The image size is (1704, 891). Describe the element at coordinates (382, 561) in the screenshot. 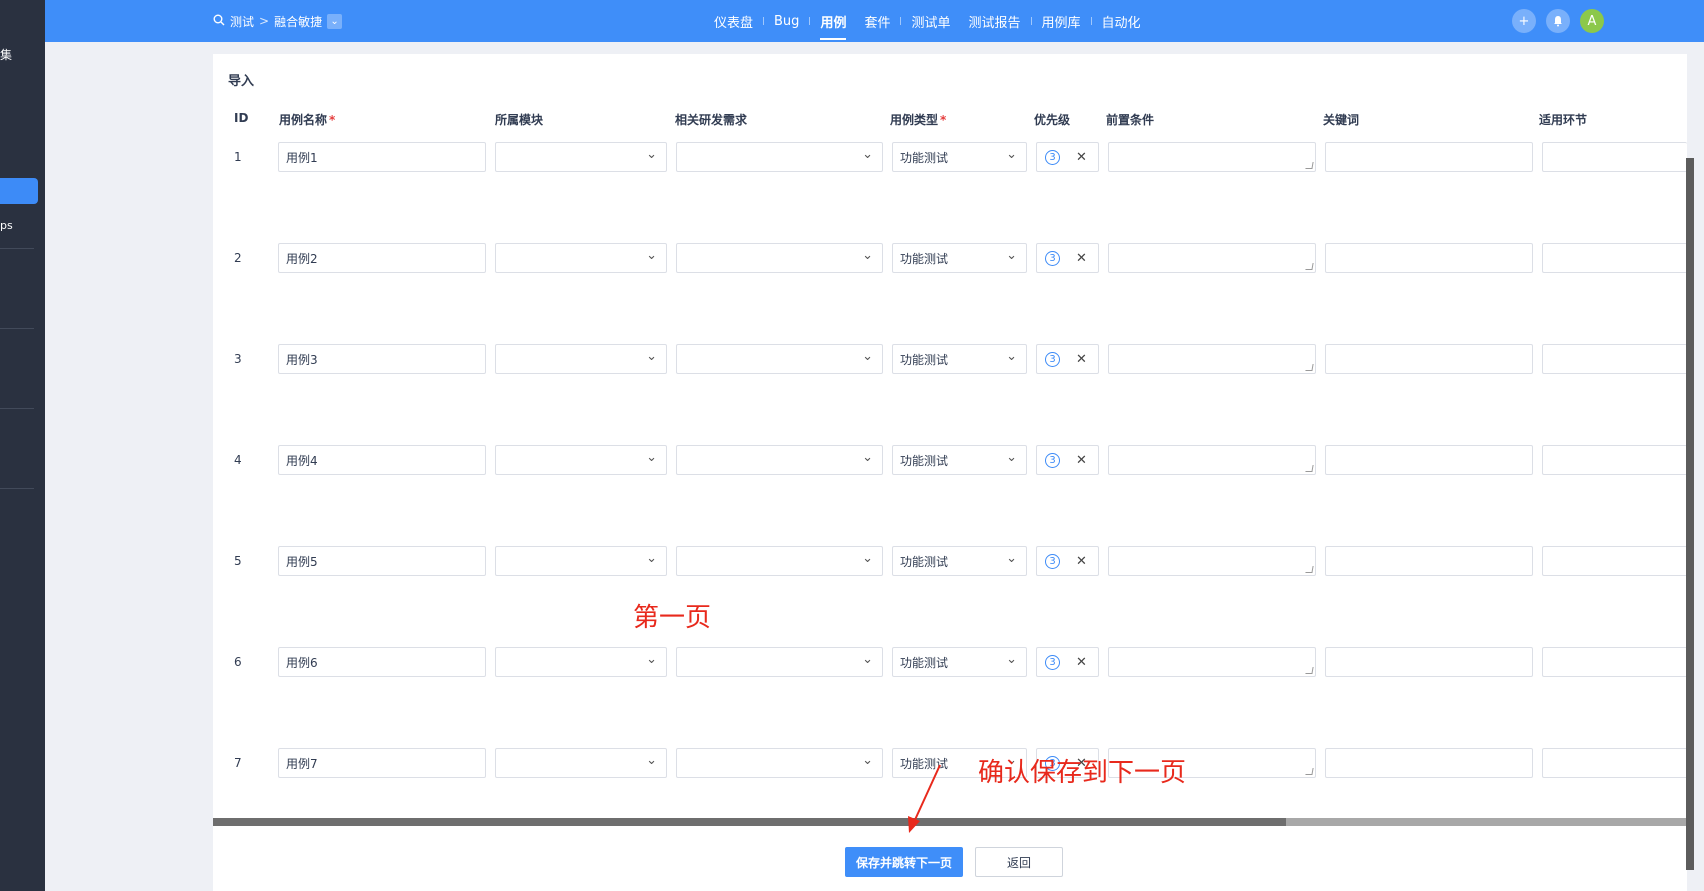

I see `case-name-input: 用例5` at that location.